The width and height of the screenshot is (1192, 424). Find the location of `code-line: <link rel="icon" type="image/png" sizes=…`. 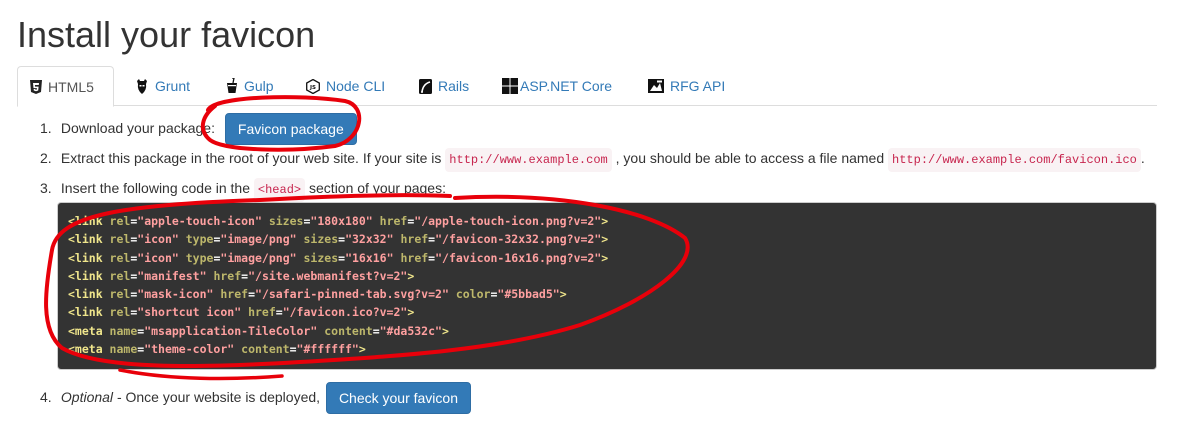

code-line: <link rel="icon" type="image/png" sizes=… is located at coordinates (612, 239).